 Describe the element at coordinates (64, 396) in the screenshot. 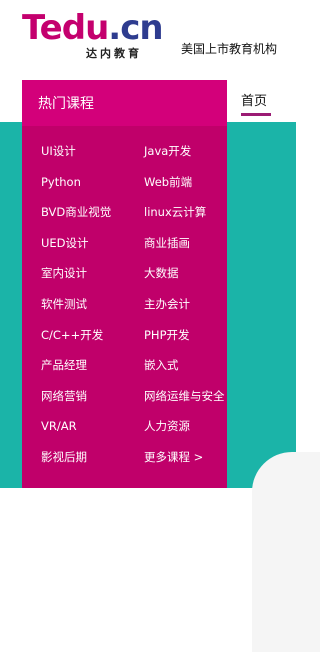

I see `course-menu-item: 网络营销` at that location.